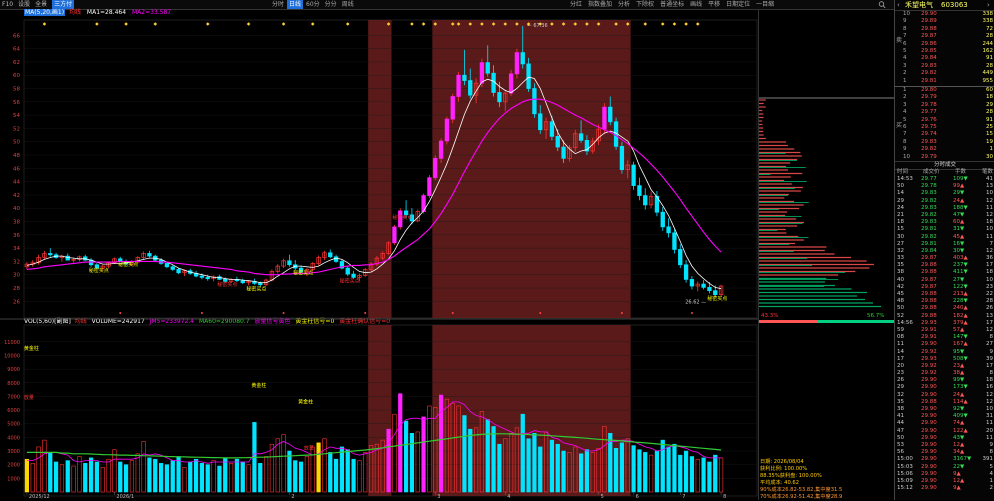  I want to click on tick-row: 29 29.90 173▼ 16, so click(945, 387).